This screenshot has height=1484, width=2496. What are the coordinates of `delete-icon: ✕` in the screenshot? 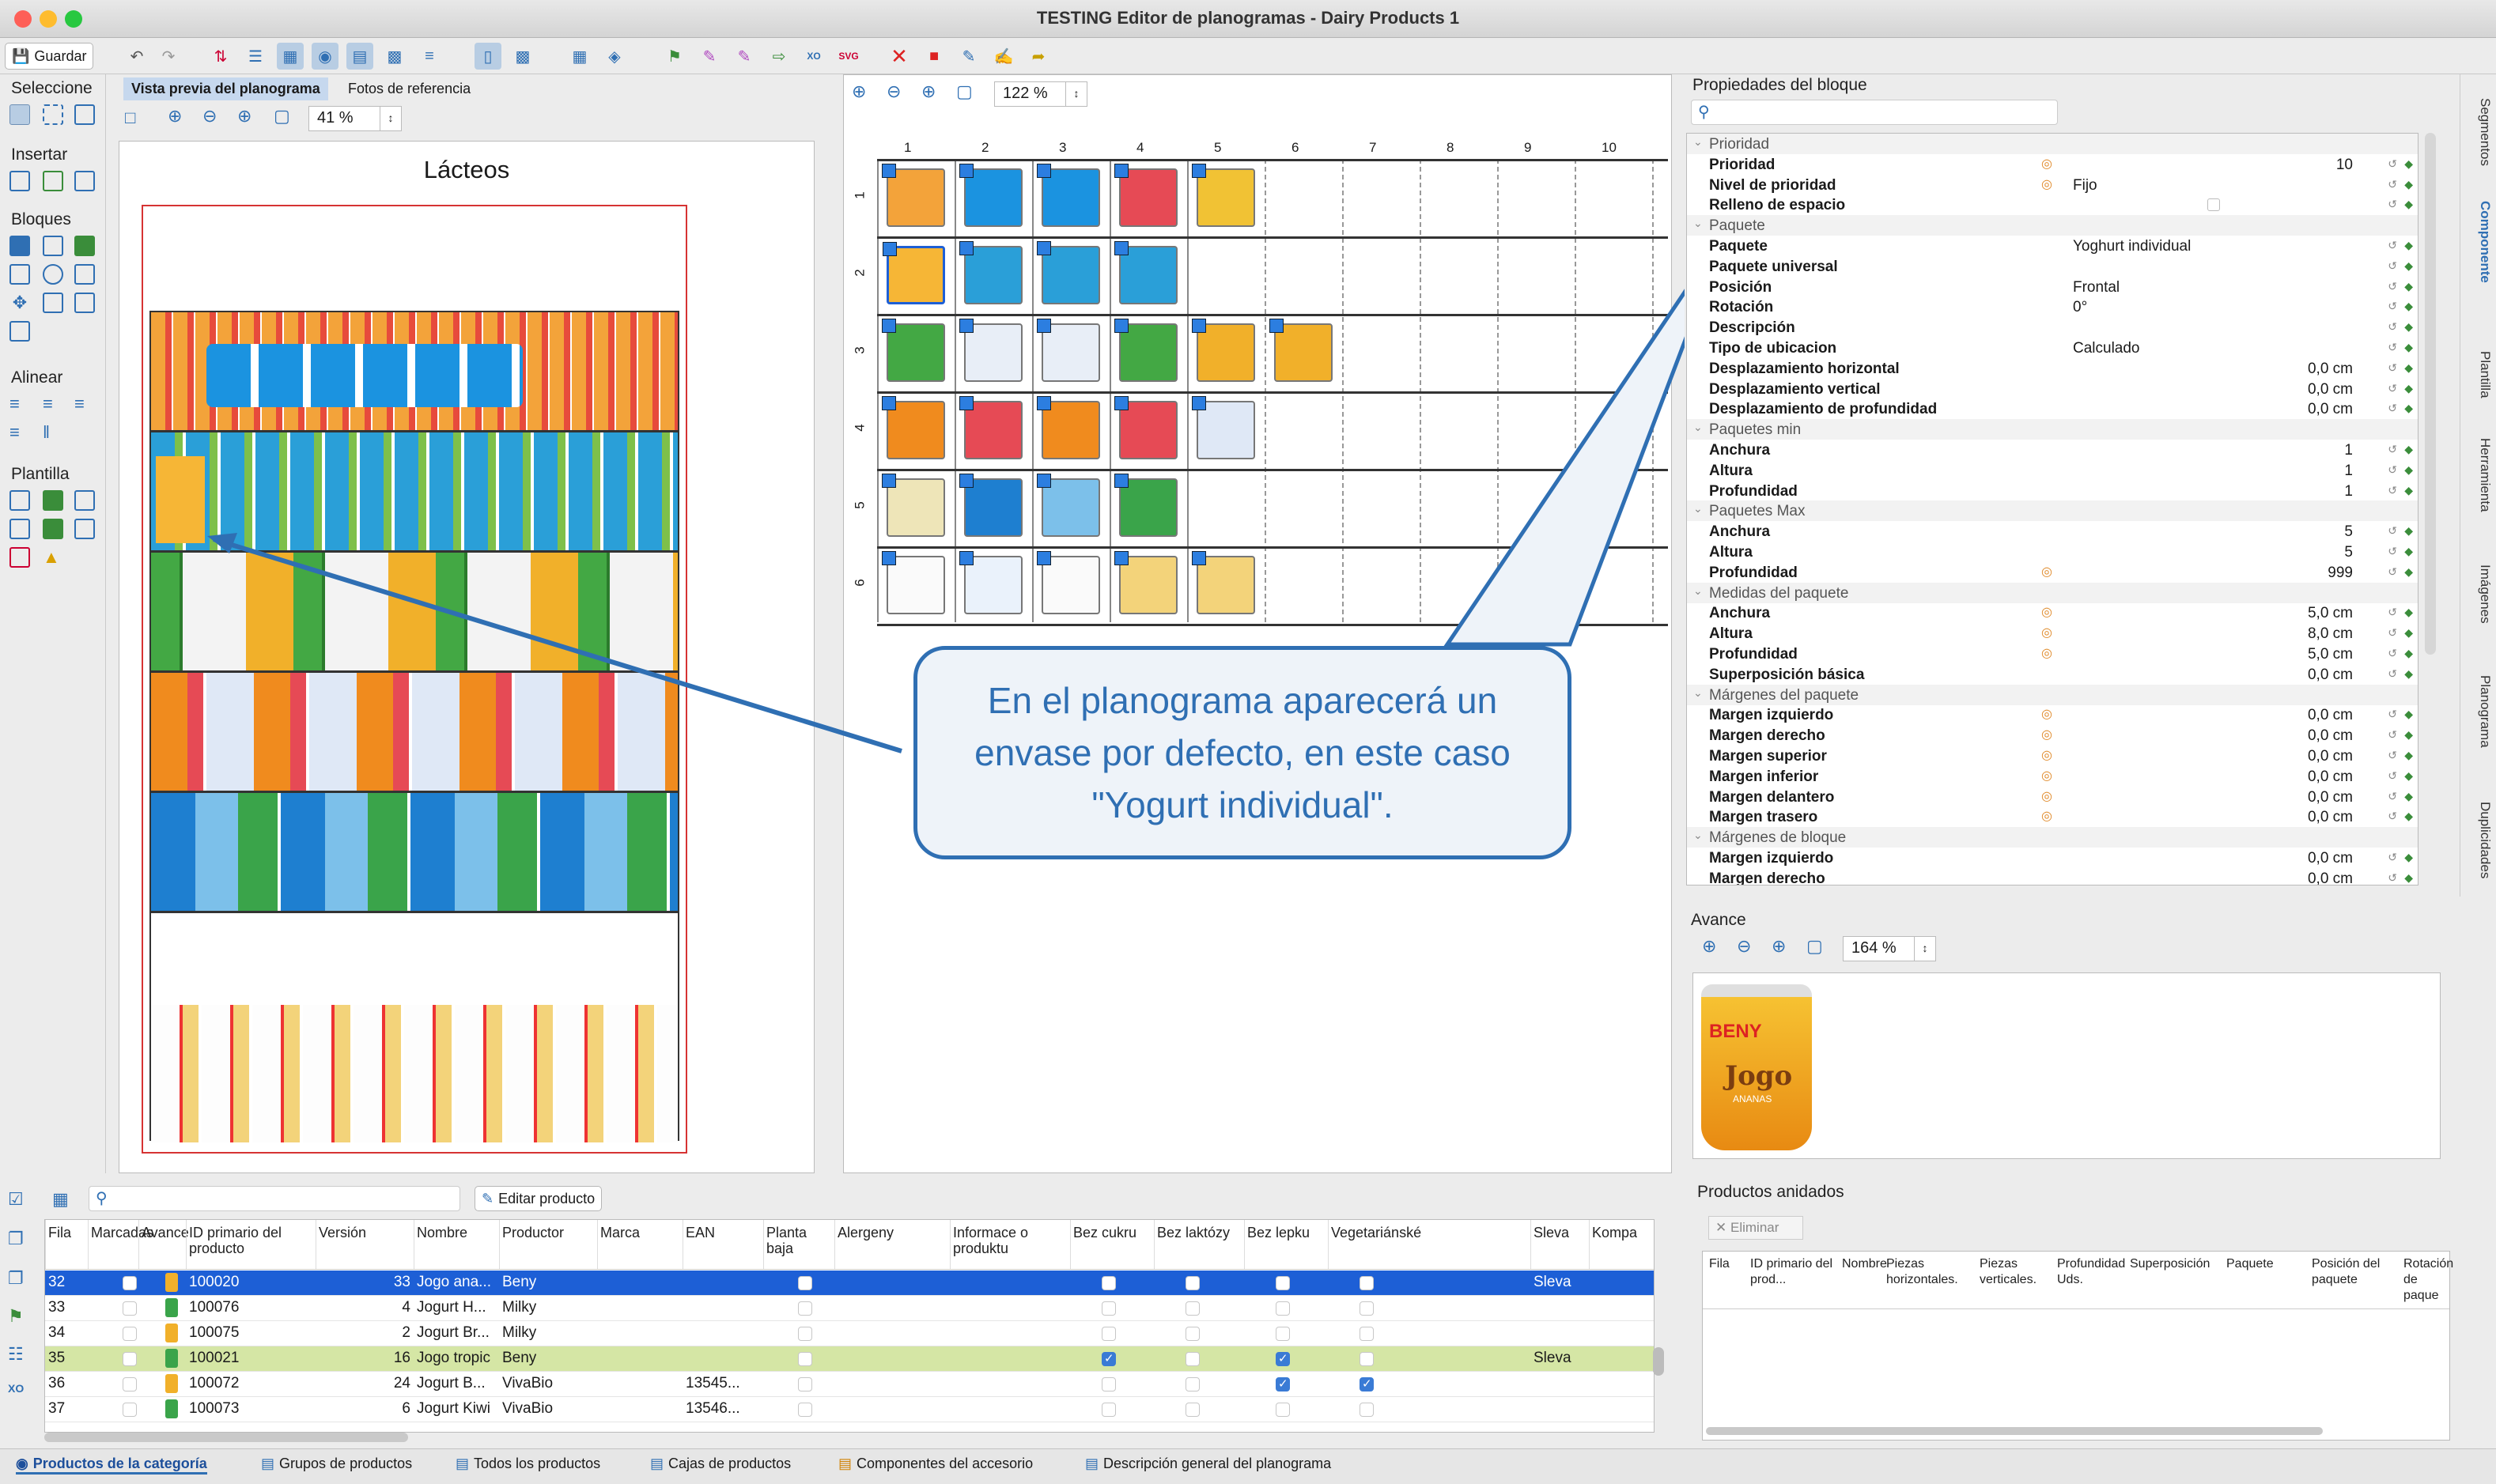 It's located at (899, 56).